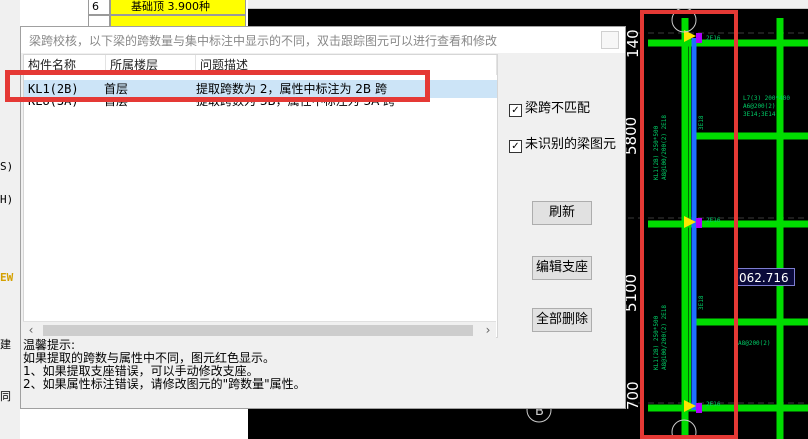 The image size is (808, 439). I want to click on floor-row-number: 6, so click(99, 7).